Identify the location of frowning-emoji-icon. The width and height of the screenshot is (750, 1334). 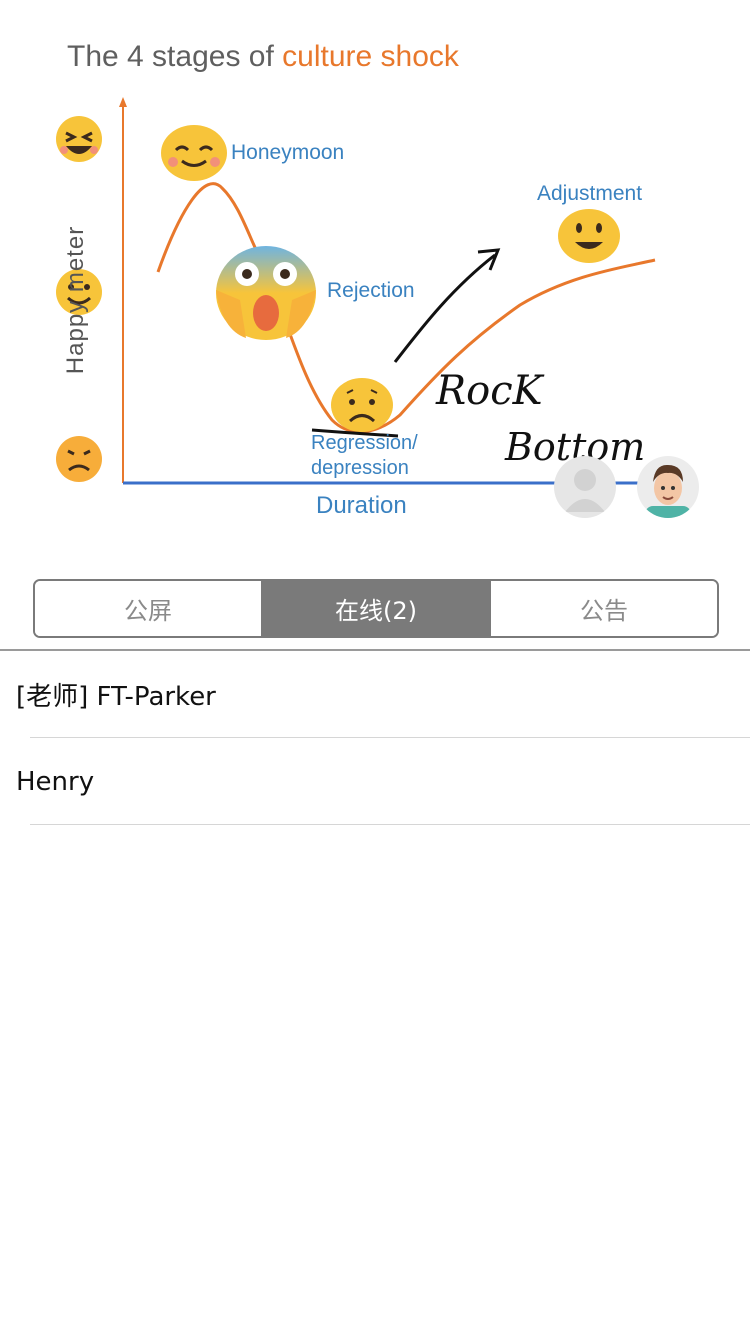
(79, 459).